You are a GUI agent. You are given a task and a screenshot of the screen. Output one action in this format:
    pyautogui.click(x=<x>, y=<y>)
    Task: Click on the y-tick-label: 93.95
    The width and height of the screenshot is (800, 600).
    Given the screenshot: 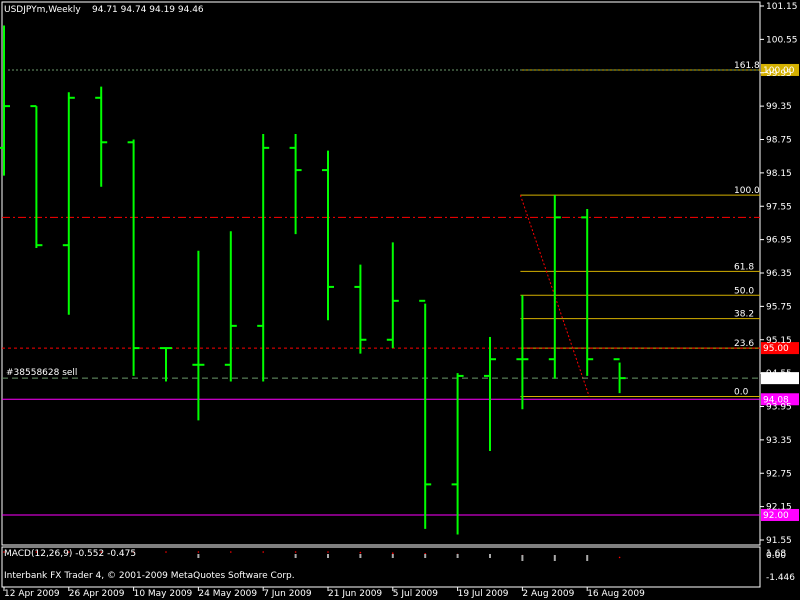 What is the action you would take?
    pyautogui.click(x=779, y=408)
    